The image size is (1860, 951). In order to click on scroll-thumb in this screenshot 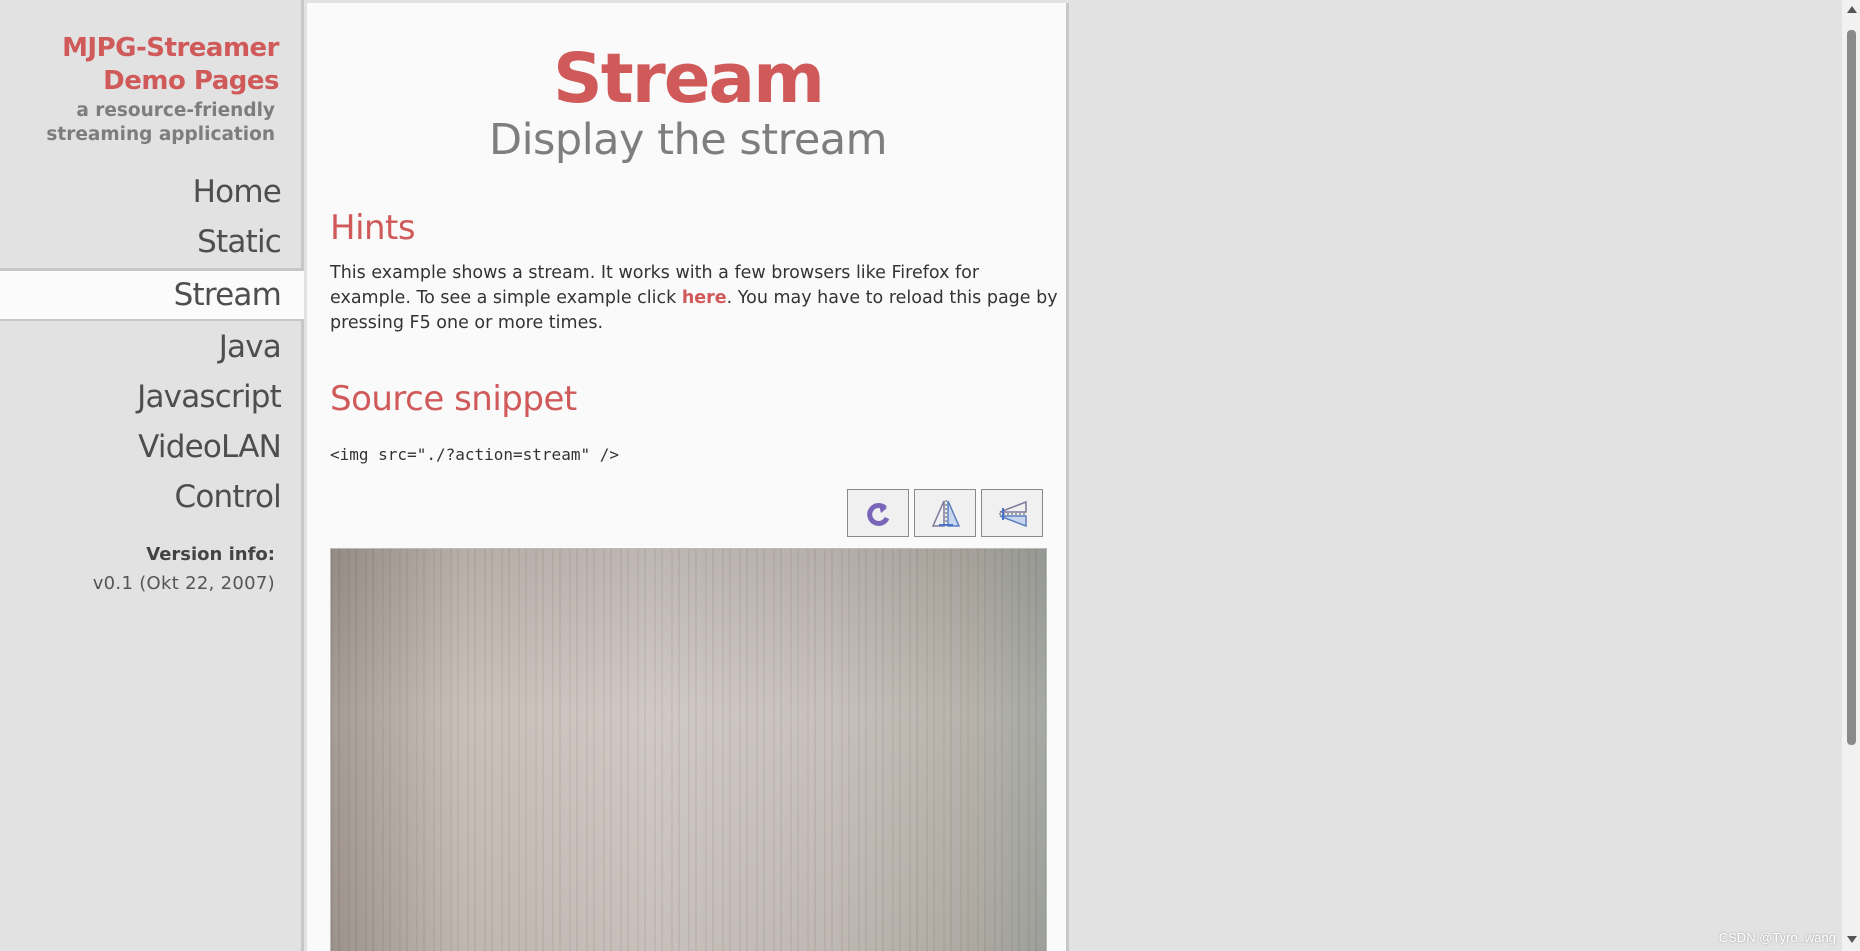, I will do `click(1851, 387)`.